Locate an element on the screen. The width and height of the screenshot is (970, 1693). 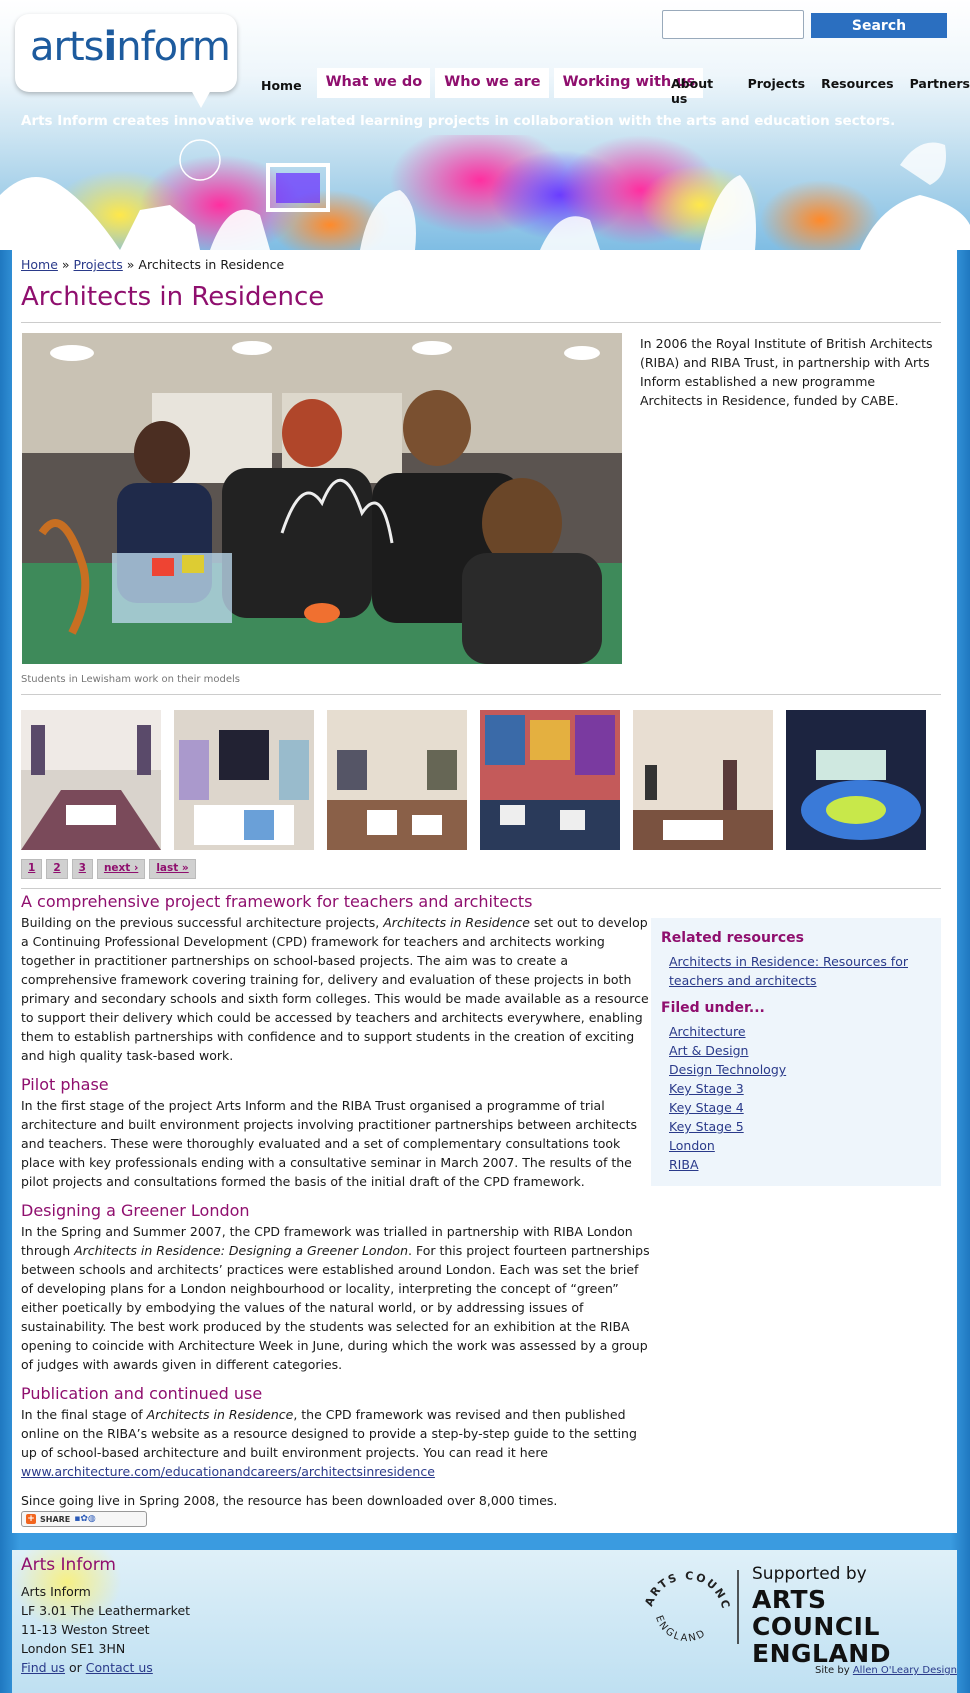
thumbnail-gallery is located at coordinates (473, 780).